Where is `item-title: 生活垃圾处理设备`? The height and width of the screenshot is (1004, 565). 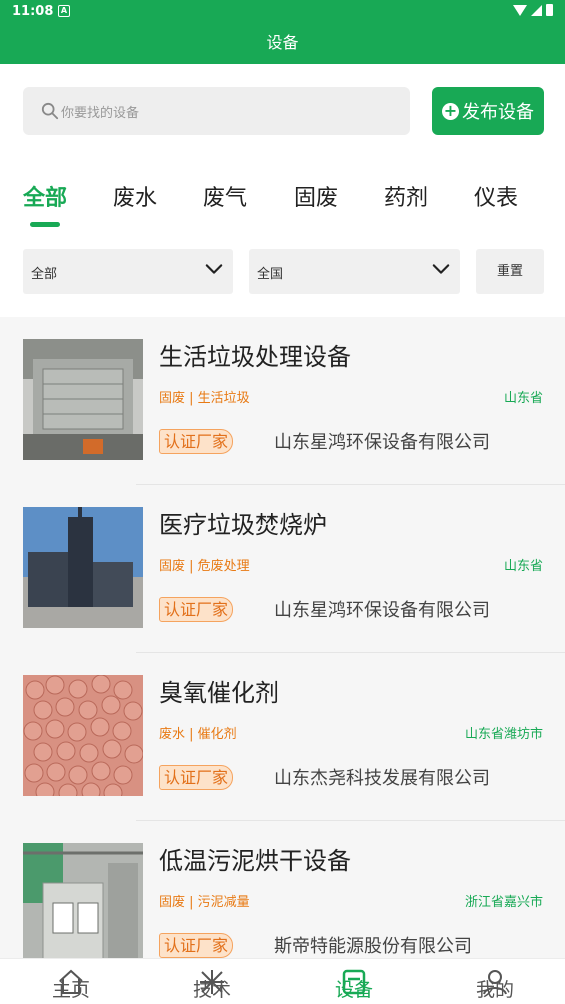
item-title: 生活垃圾处理设备 is located at coordinates (255, 357).